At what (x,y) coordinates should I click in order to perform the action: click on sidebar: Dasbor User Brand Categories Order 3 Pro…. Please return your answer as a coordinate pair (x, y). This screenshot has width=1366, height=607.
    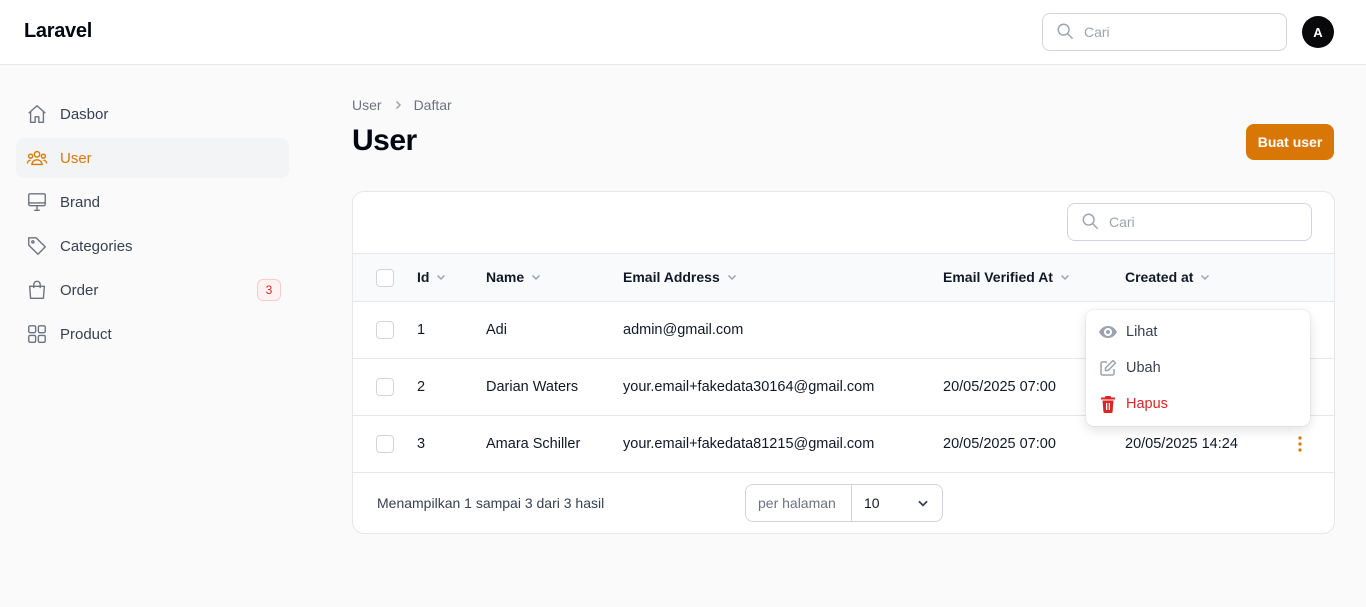
    Looking at the image, I should click on (152, 226).